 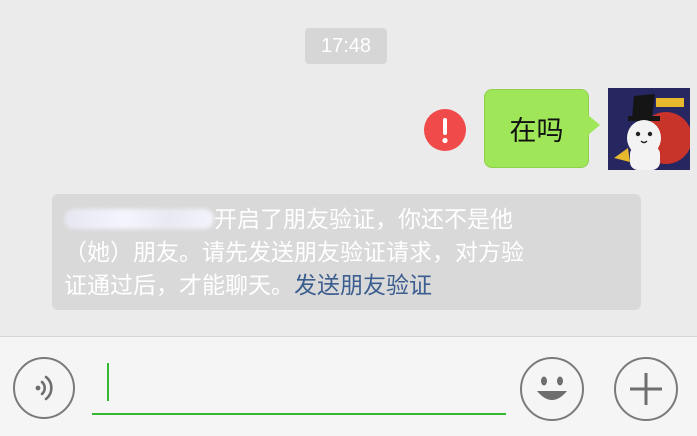 I want to click on plus-icon, so click(x=646, y=389).